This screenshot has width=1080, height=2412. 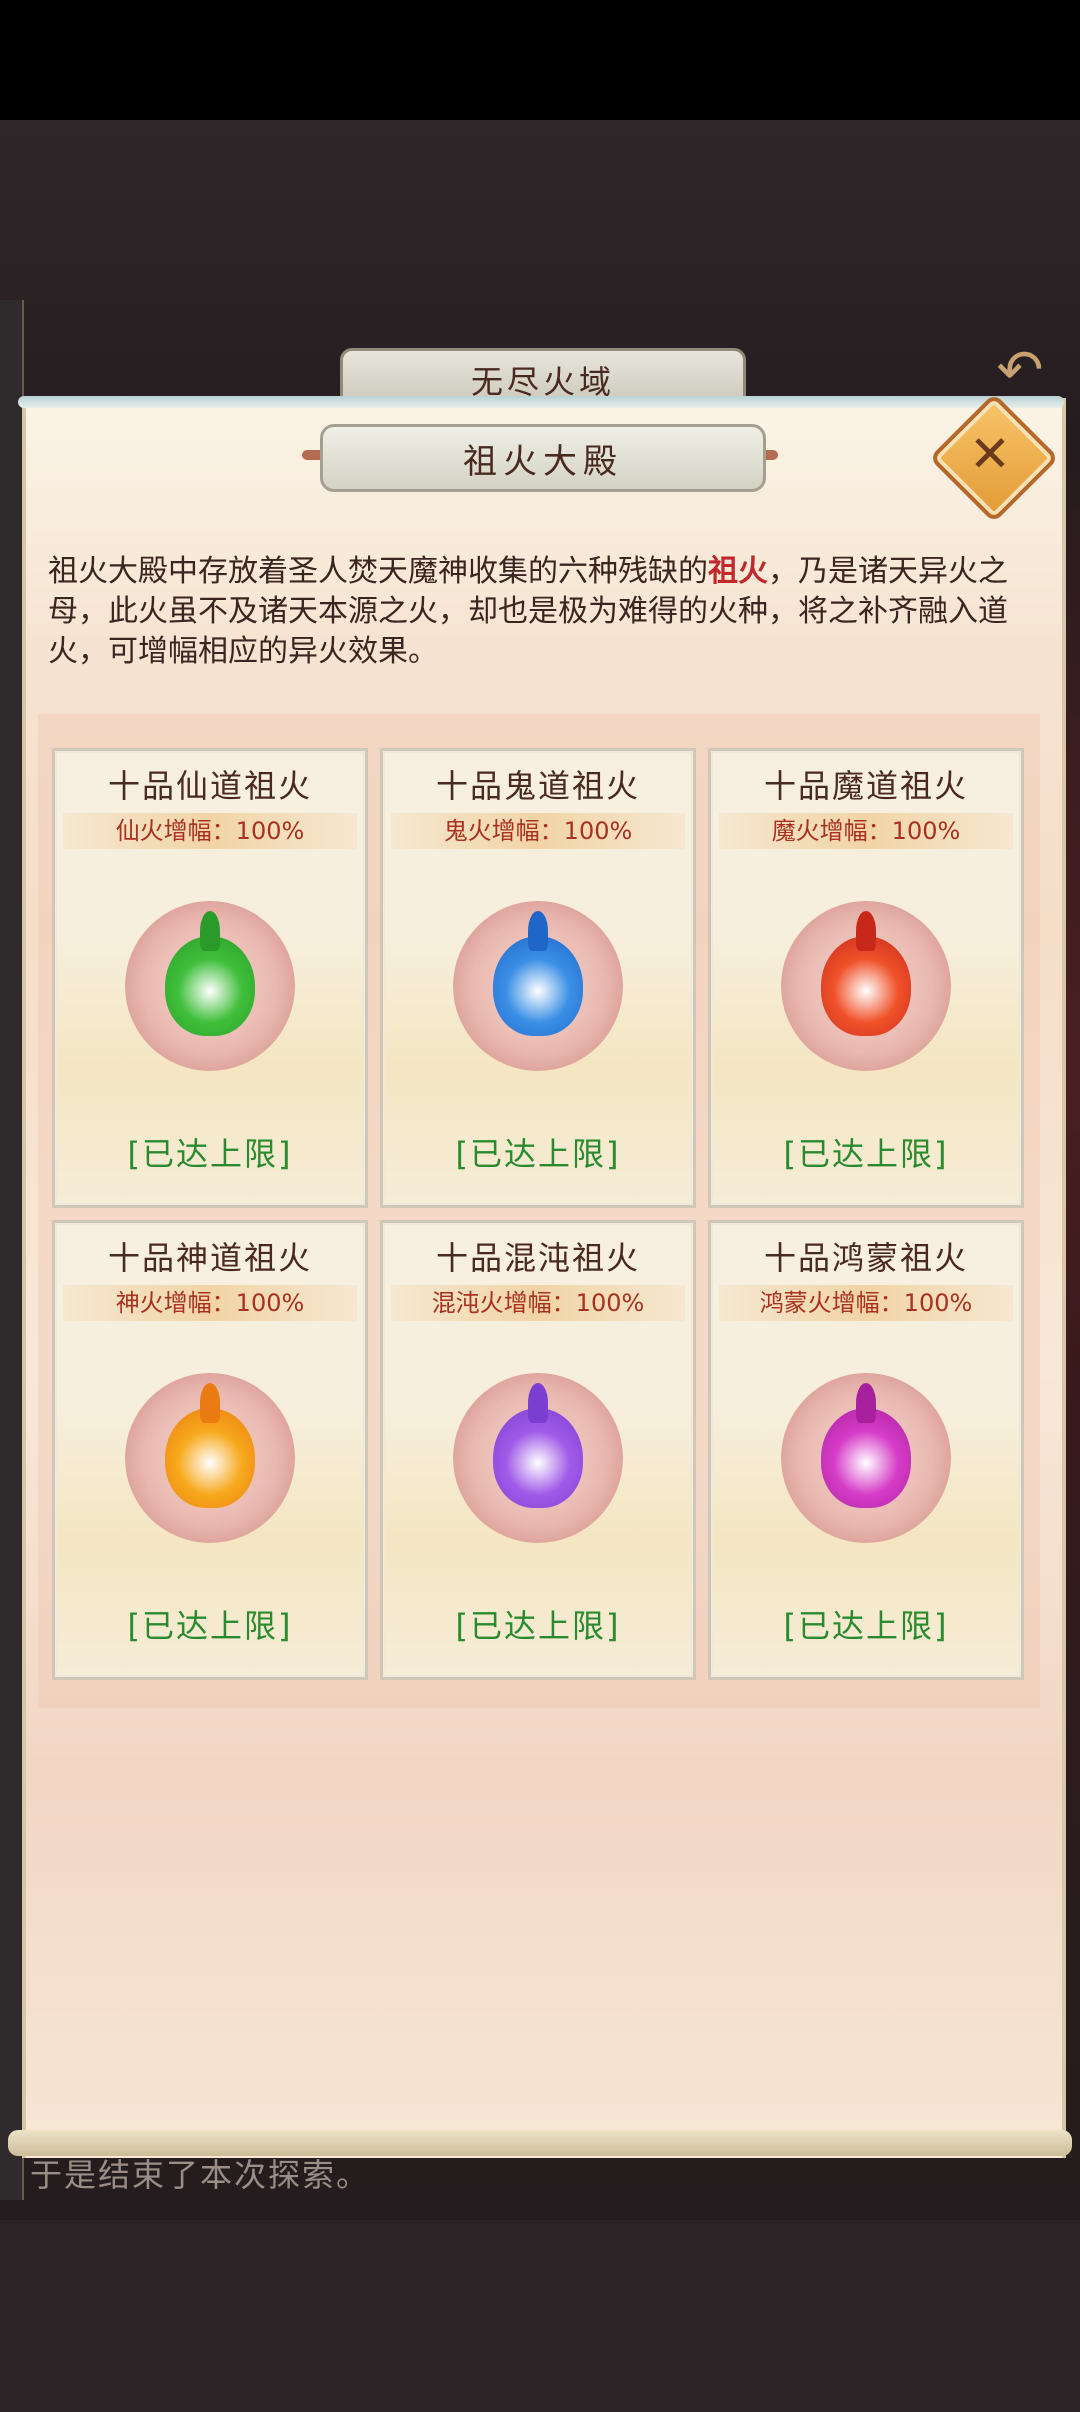 What do you see at coordinates (541, 402) in the screenshot?
I see `scroll-top-roller` at bounding box center [541, 402].